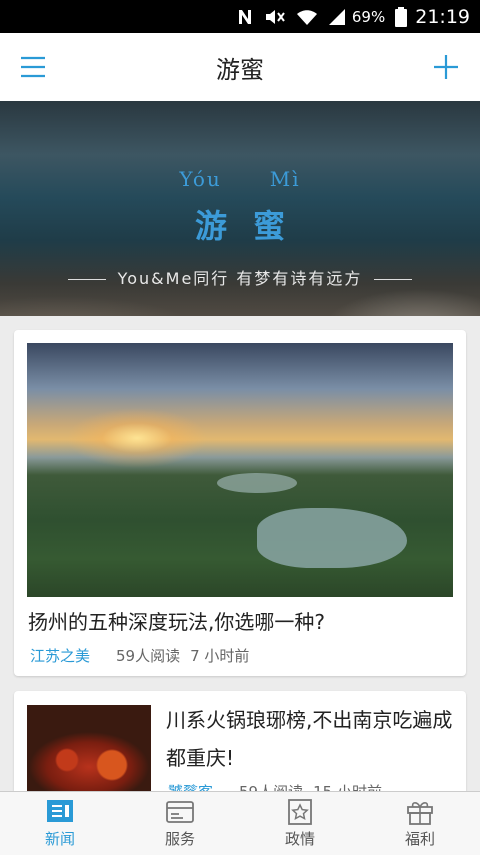  Describe the element at coordinates (368, 16) in the screenshot. I see `battery-percent: 69%` at that location.